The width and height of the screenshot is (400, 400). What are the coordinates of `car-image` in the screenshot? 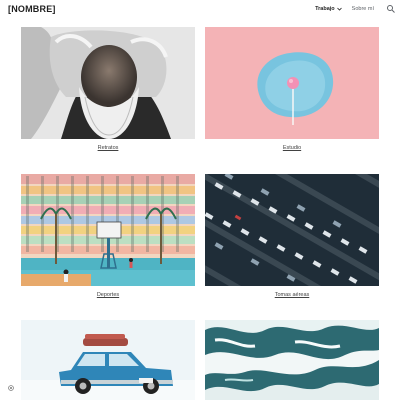 It's located at (108, 360).